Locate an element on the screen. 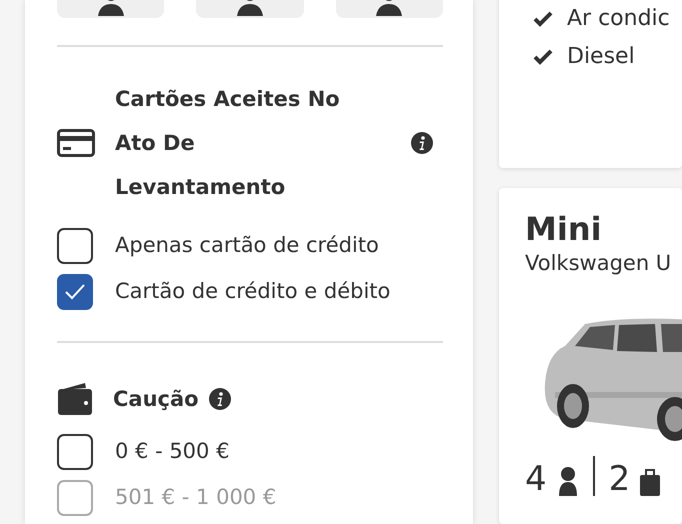 The height and width of the screenshot is (524, 682). wallet-icon is located at coordinates (75, 399).